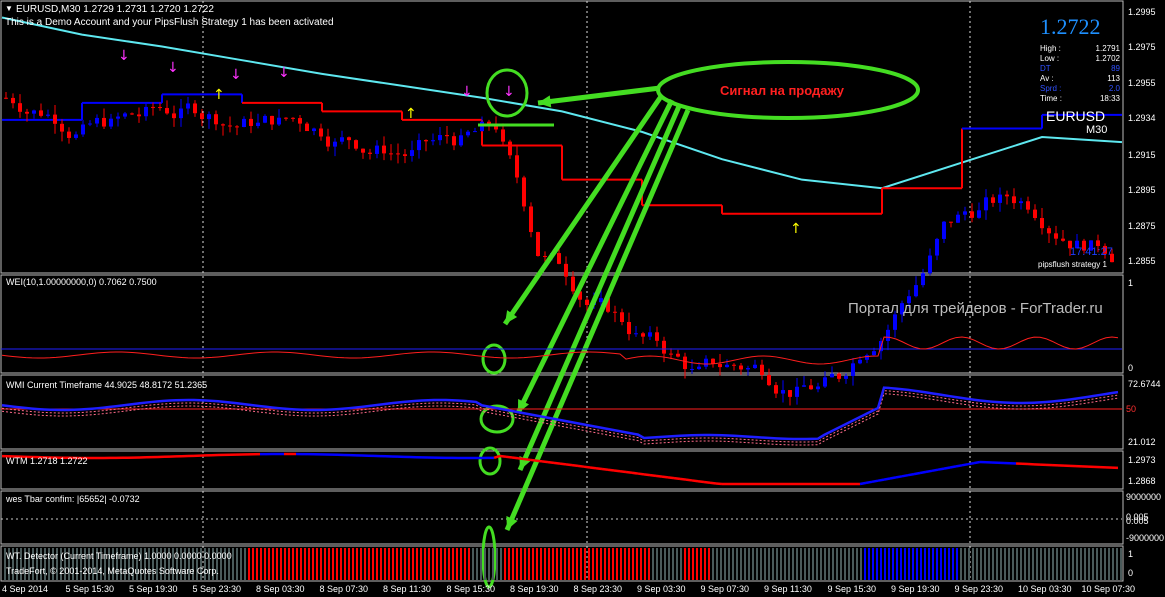 The width and height of the screenshot is (1165, 597). I want to click on time-tick: 9 Sep 15:30, so click(852, 589).